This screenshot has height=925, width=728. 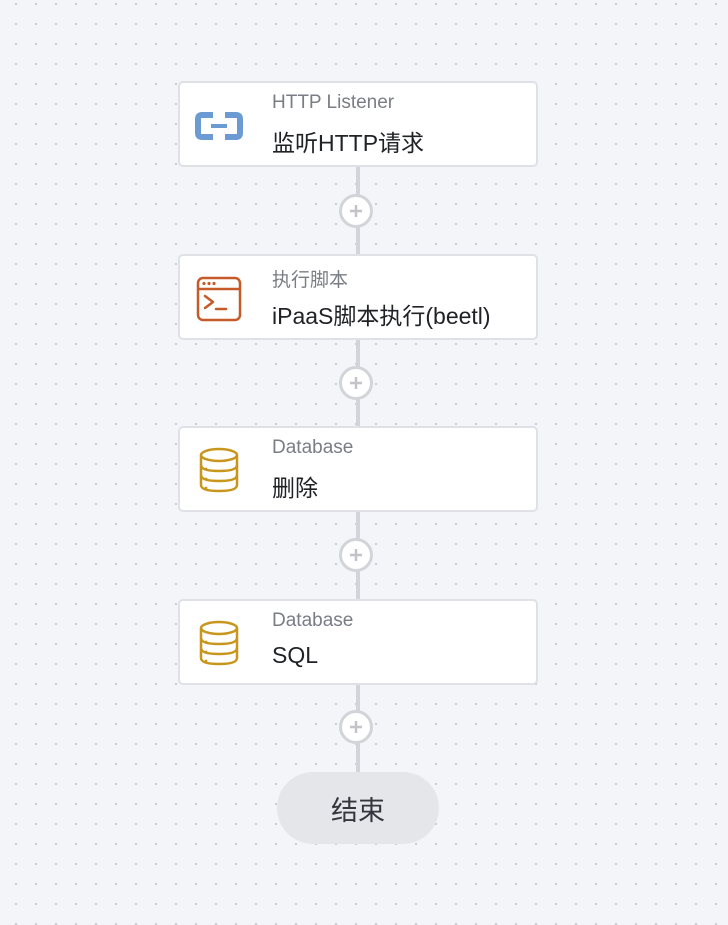 I want to click on end-node: 结束, so click(x=358, y=808).